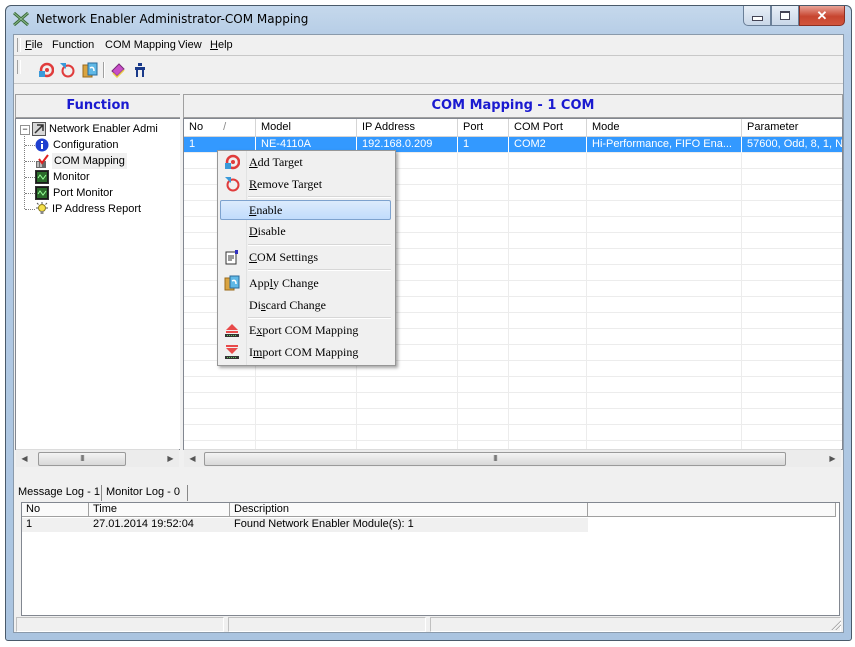 The height and width of the screenshot is (647, 855). What do you see at coordinates (428, 45) in the screenshot?
I see `menu-bar: File Function COM Mapping View Help` at bounding box center [428, 45].